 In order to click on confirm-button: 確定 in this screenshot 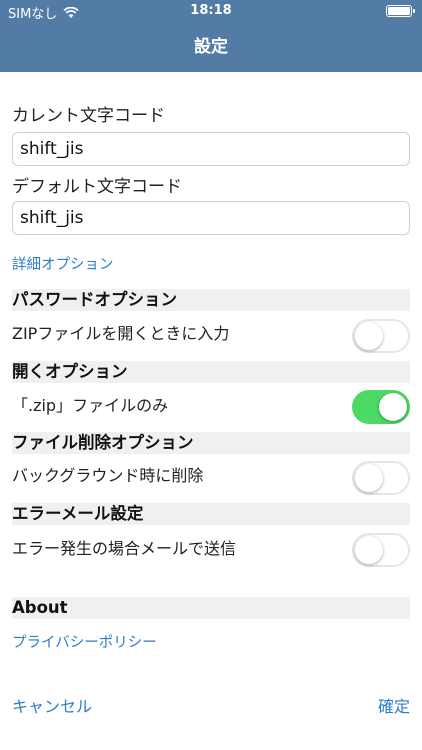, I will do `click(394, 705)`.